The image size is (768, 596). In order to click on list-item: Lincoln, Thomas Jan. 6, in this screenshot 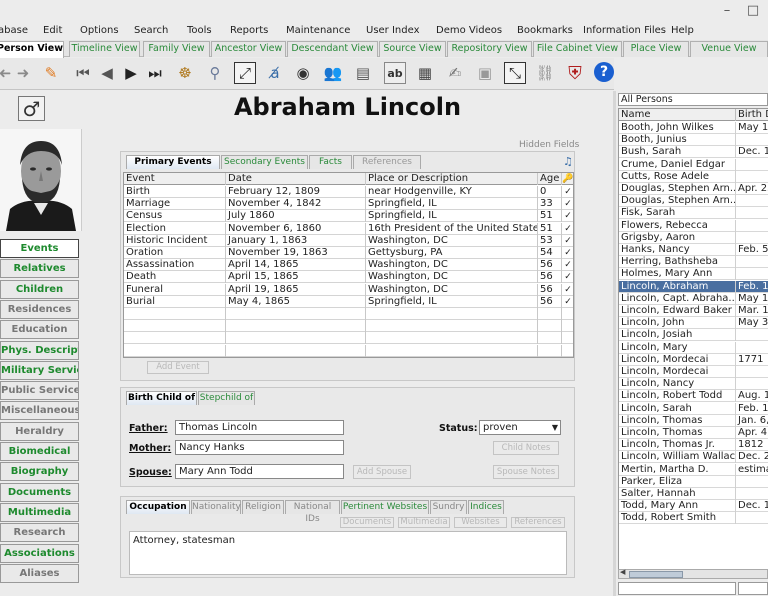, I will do `click(693, 420)`.